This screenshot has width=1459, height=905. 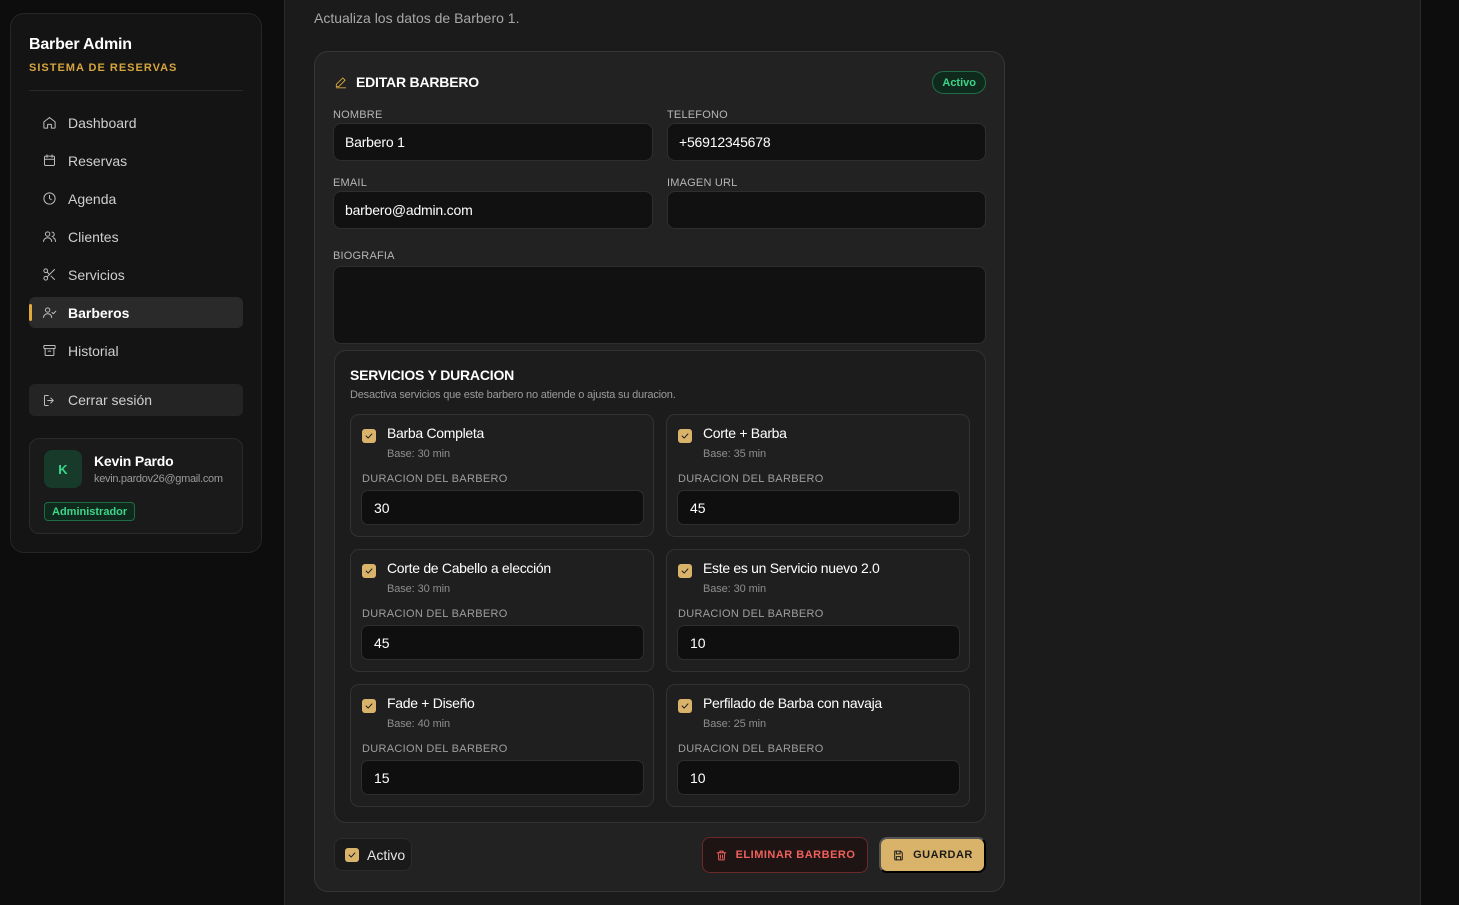 I want to click on service-base-duration: Base: 35 min, so click(x=735, y=454).